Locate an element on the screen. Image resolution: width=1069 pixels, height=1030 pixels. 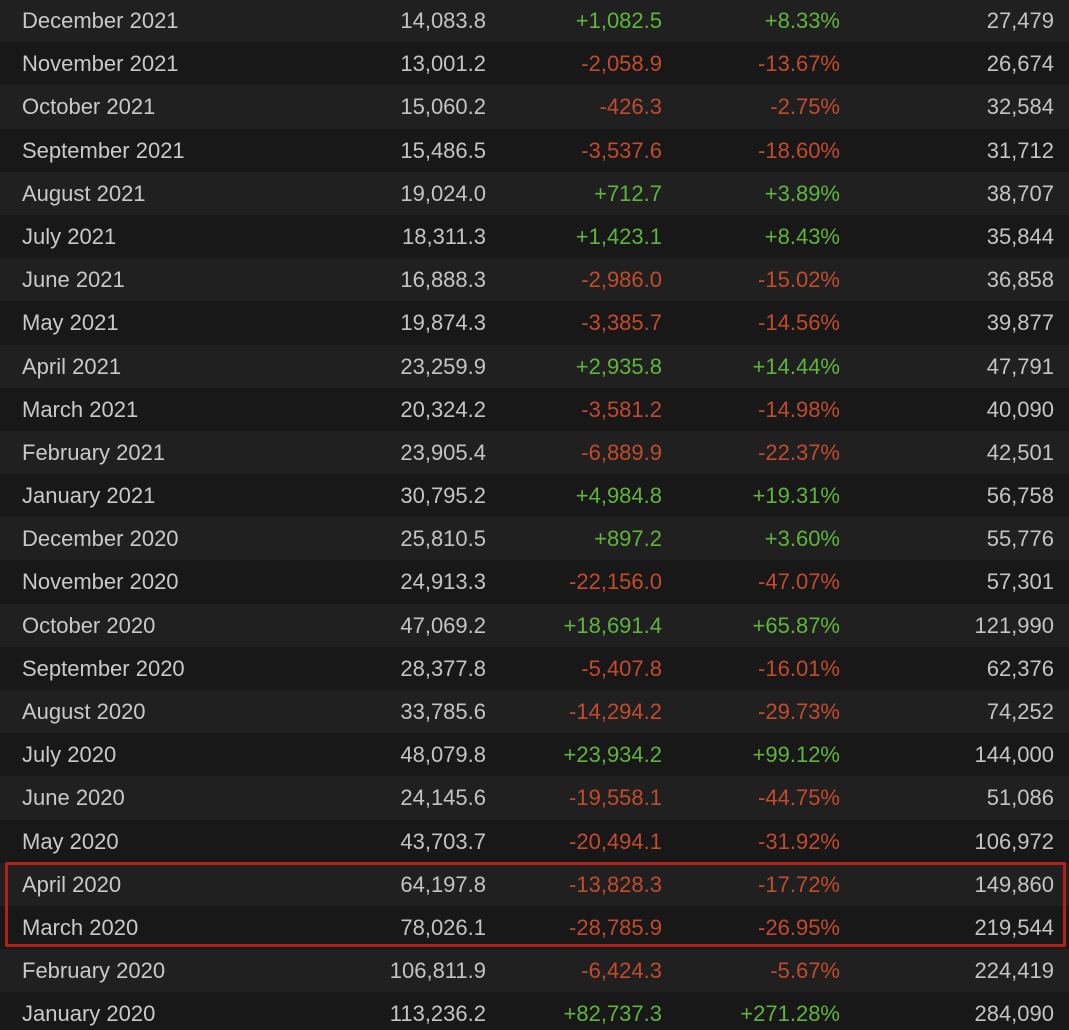
month-cell: April 2020 is located at coordinates (72, 884).